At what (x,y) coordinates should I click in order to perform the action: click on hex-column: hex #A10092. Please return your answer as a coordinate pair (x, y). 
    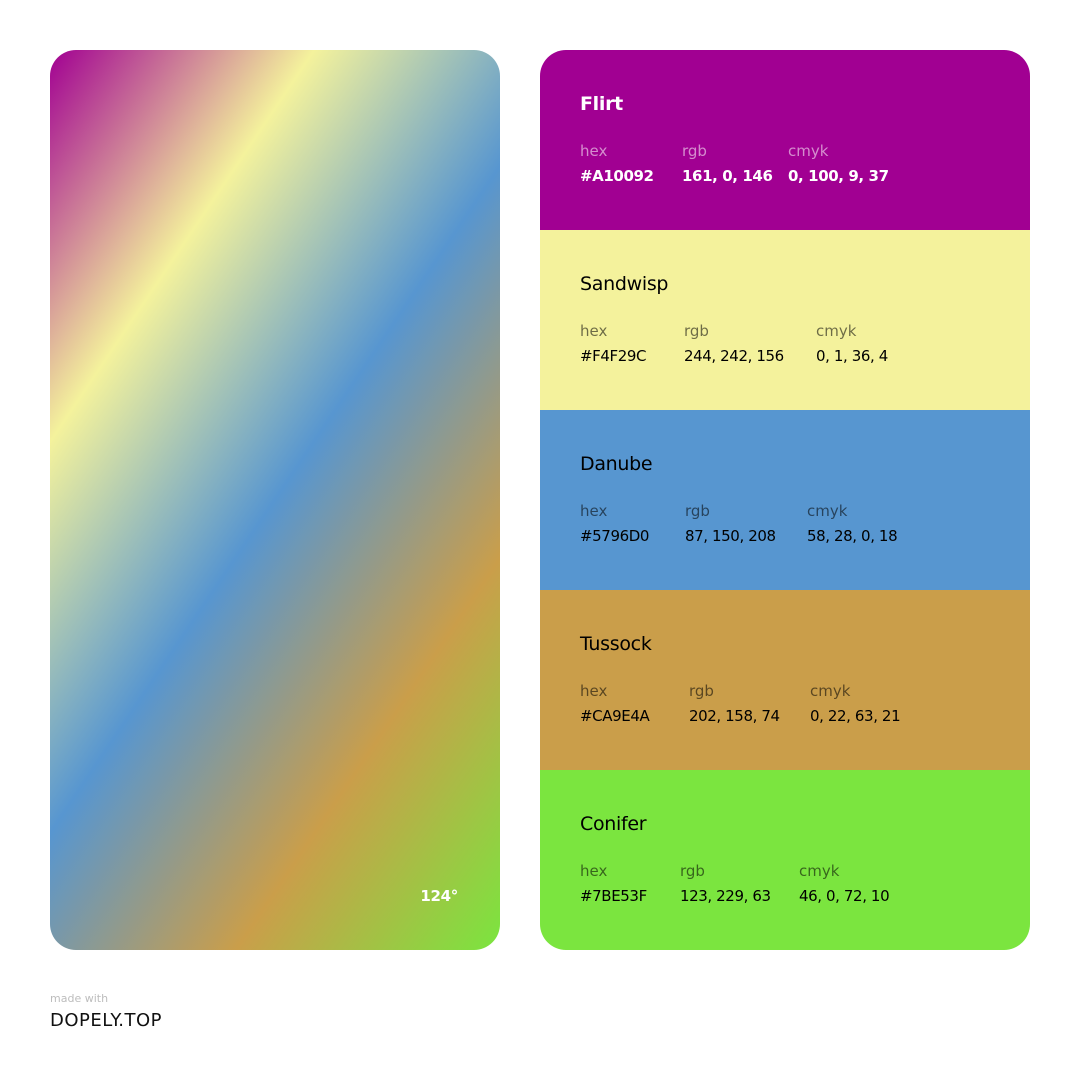
    Looking at the image, I should click on (617, 163).